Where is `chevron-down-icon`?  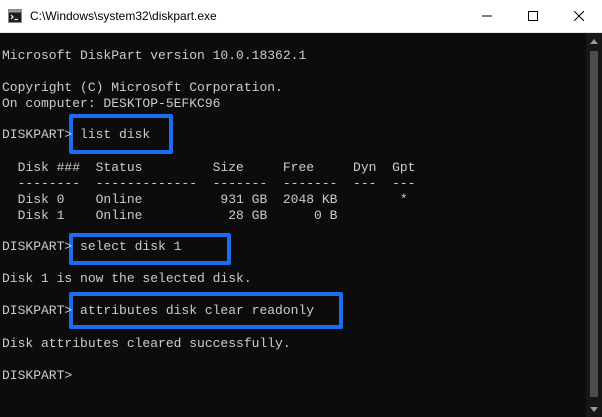 chevron-down-icon is located at coordinates (594, 409).